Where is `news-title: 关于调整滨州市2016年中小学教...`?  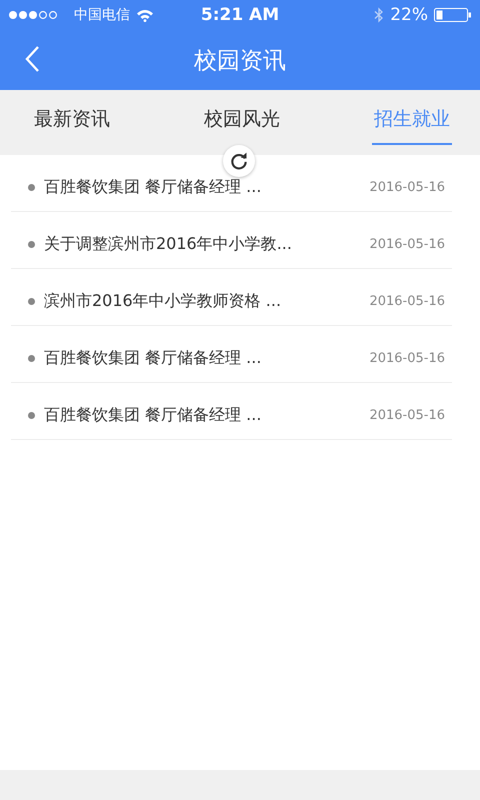 news-title: 关于调整滨州市2016年中小学教... is located at coordinates (168, 244).